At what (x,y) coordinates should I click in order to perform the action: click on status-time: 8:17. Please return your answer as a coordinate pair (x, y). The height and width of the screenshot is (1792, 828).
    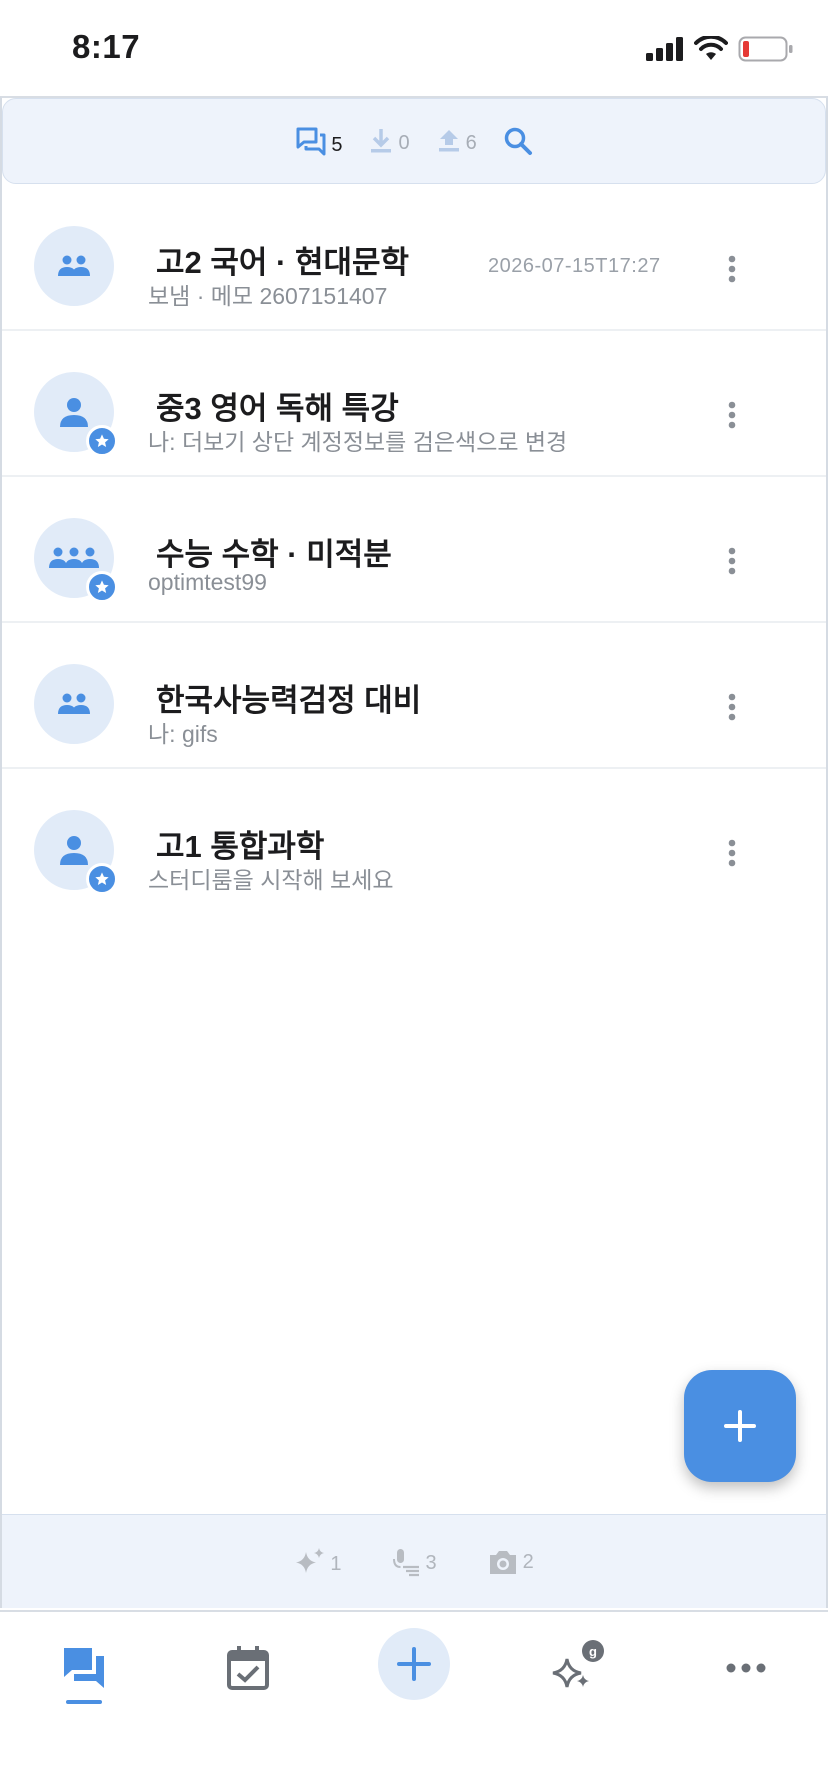
    Looking at the image, I should click on (106, 46).